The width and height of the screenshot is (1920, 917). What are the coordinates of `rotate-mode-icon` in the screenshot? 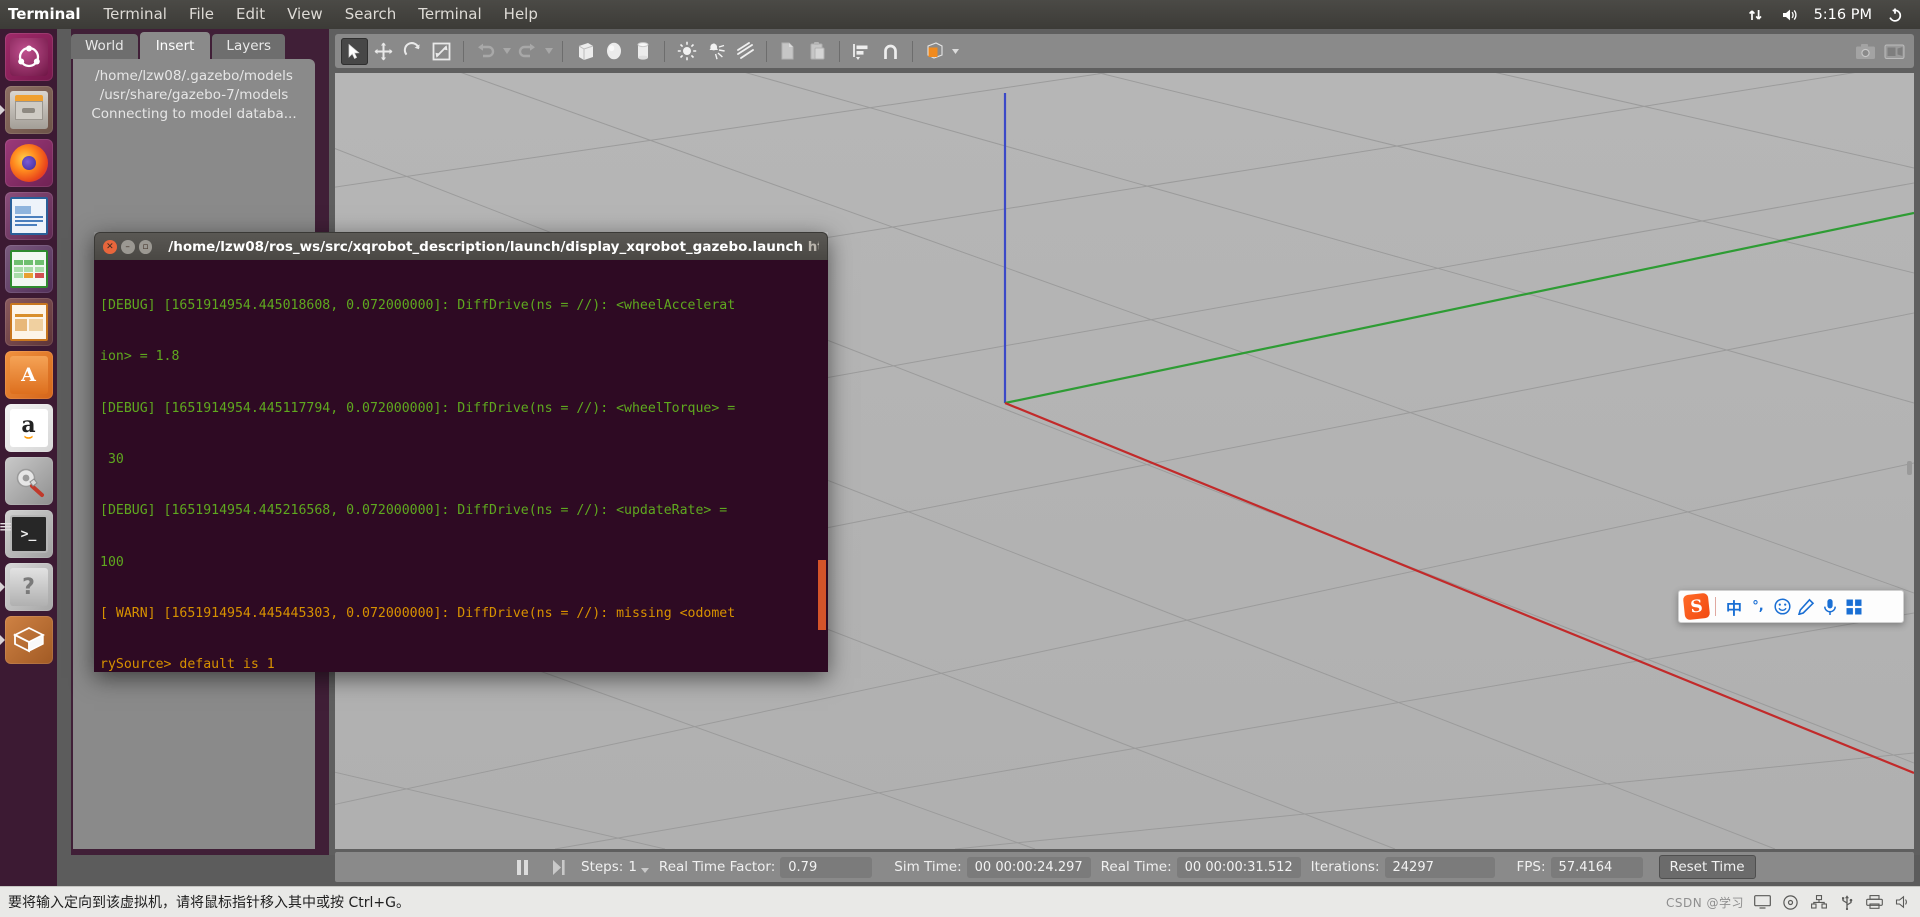 It's located at (412, 51).